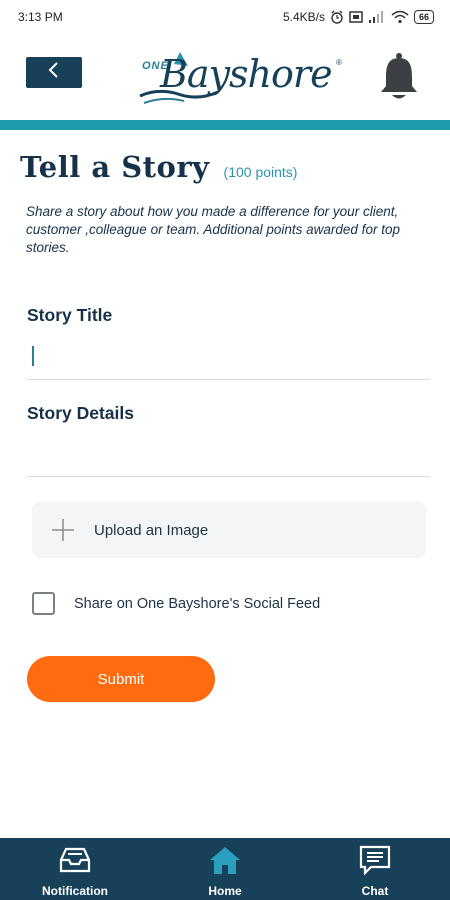  What do you see at coordinates (151, 530) in the screenshot?
I see `upload-image-label: Upload an Image` at bounding box center [151, 530].